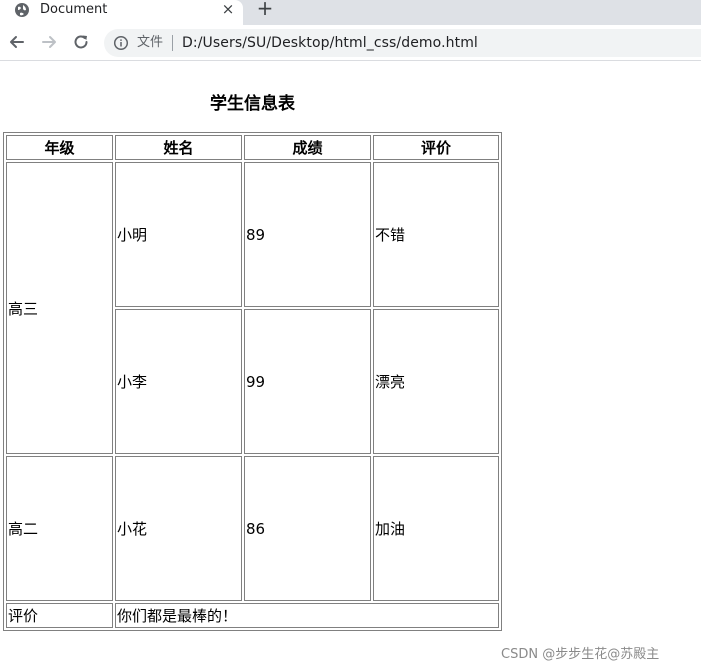  What do you see at coordinates (436, 147) in the screenshot?
I see `header-comment: 评价` at bounding box center [436, 147].